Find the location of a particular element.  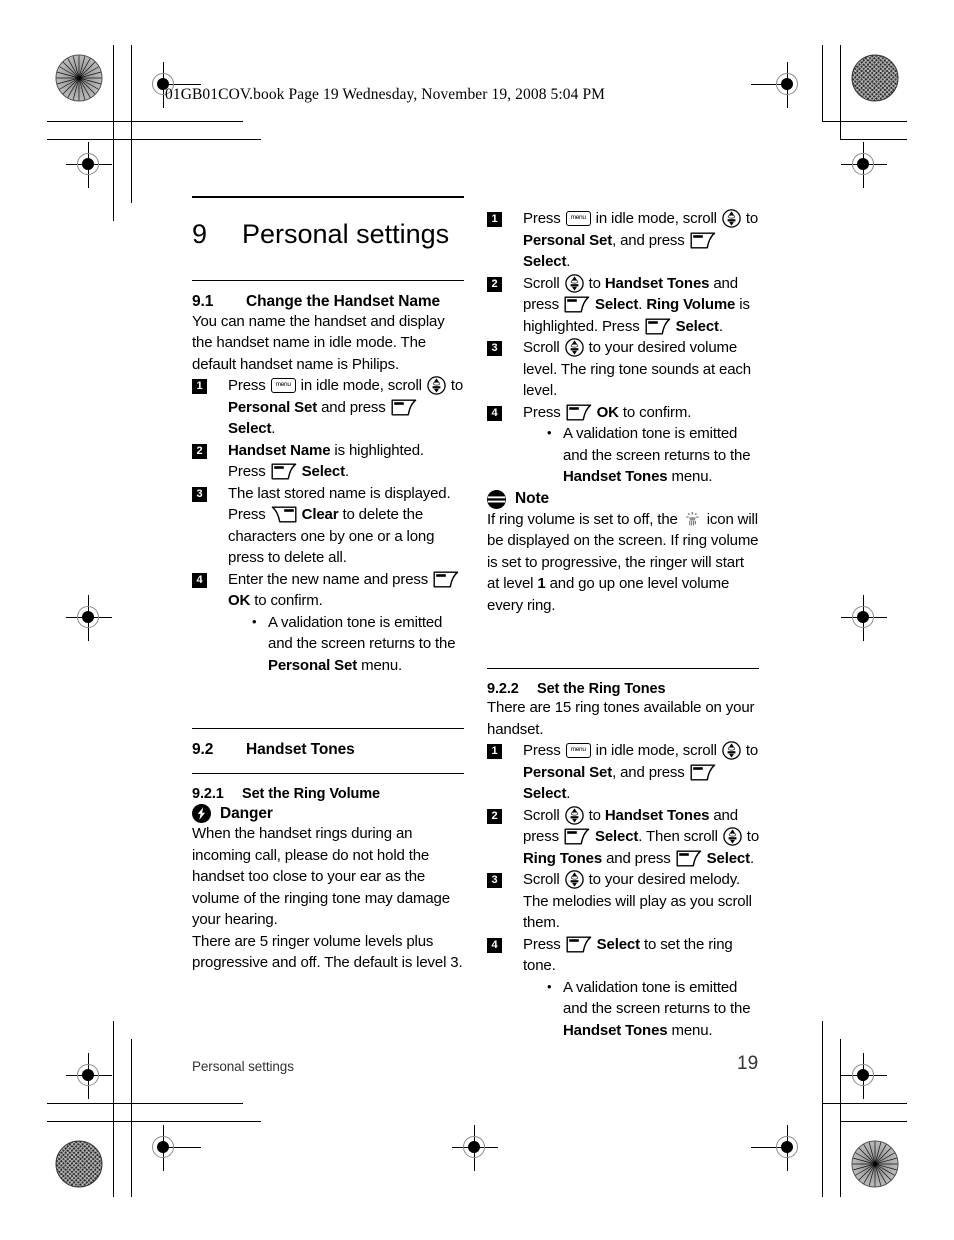

section-title: Change the Handset Name is located at coordinates (343, 301).